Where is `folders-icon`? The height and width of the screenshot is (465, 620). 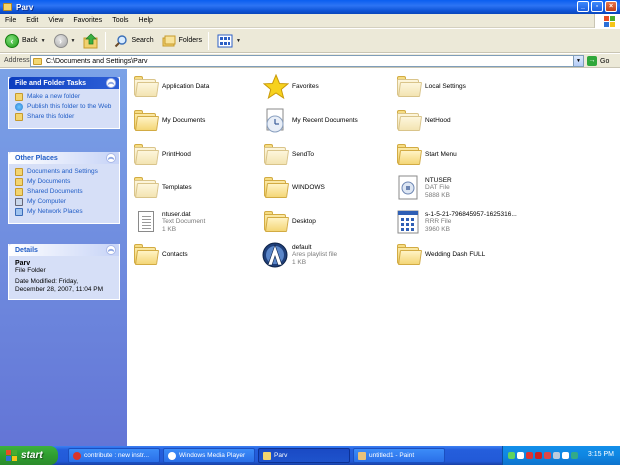
folders-icon is located at coordinates (169, 40).